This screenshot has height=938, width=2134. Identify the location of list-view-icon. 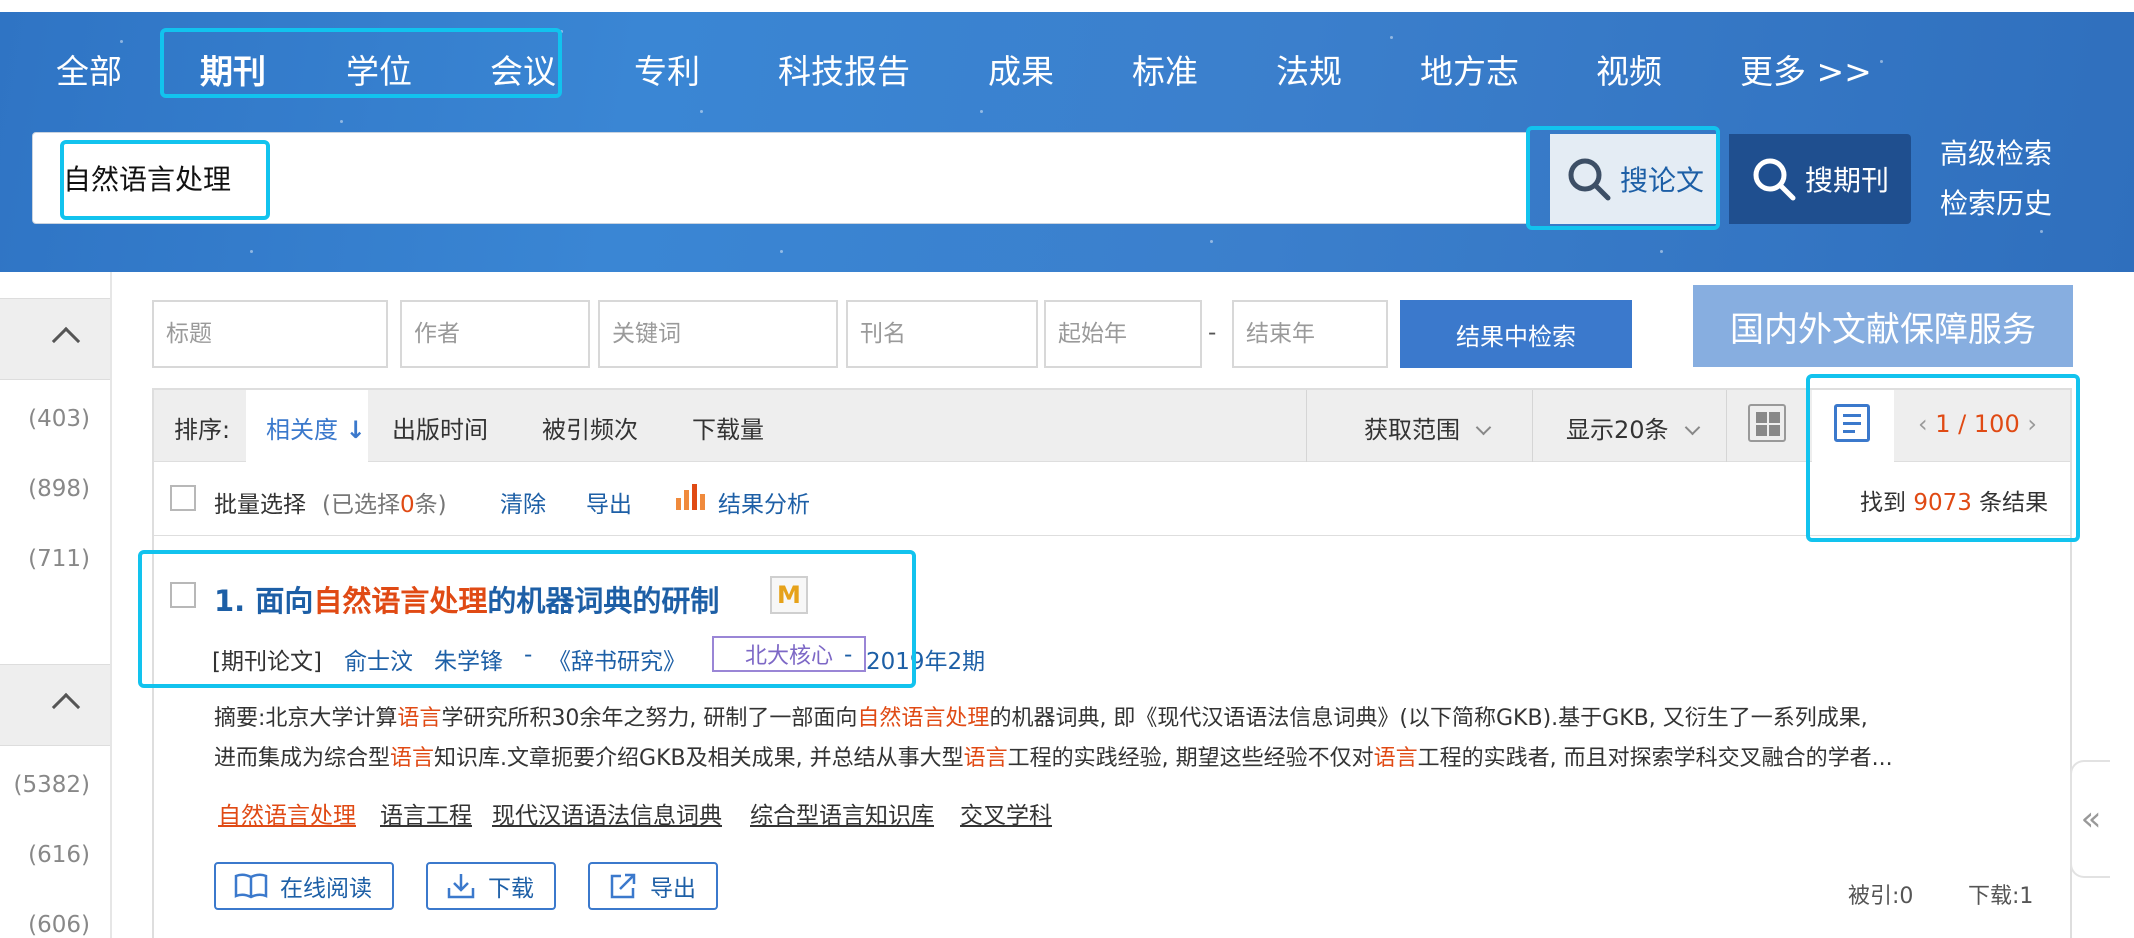
(1852, 423).